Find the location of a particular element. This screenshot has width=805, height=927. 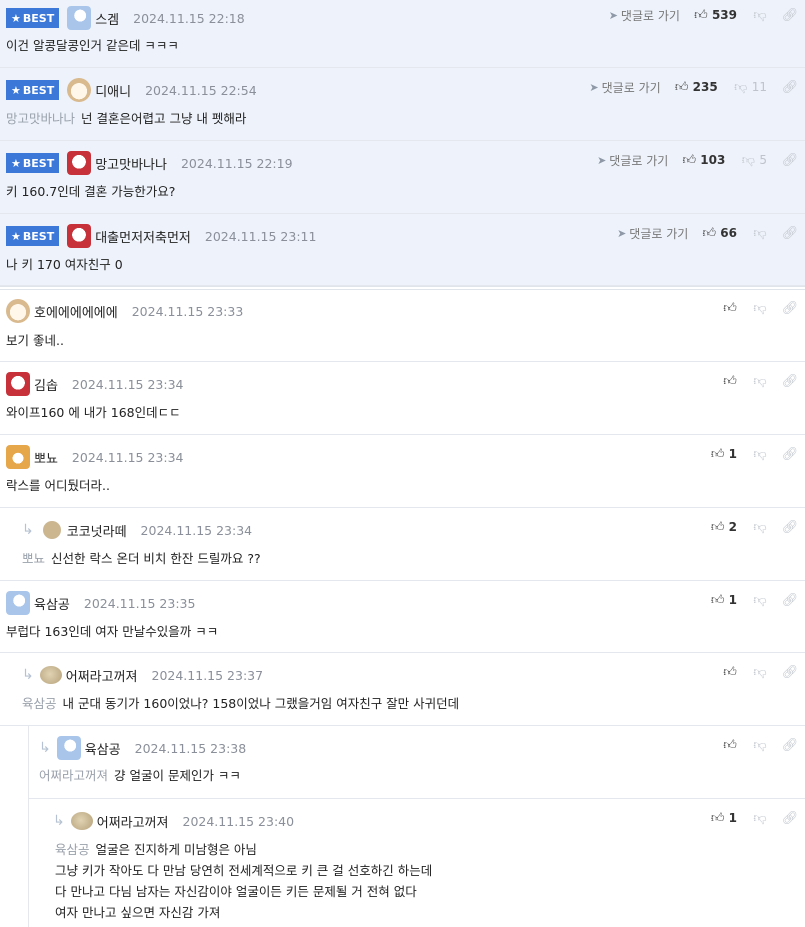

dislike-count: 5 is located at coordinates (763, 160).